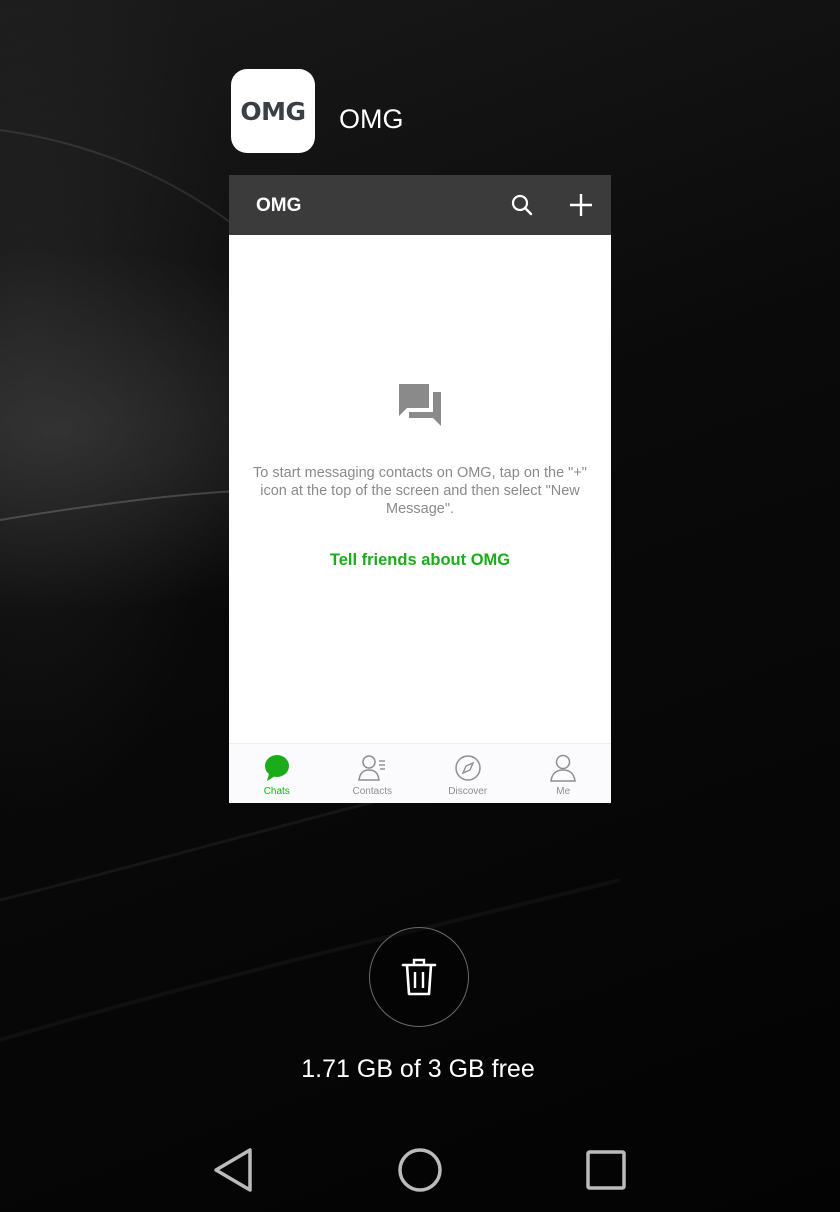 This screenshot has height=1212, width=840. Describe the element at coordinates (468, 791) in the screenshot. I see `tab-label: Discover` at that location.